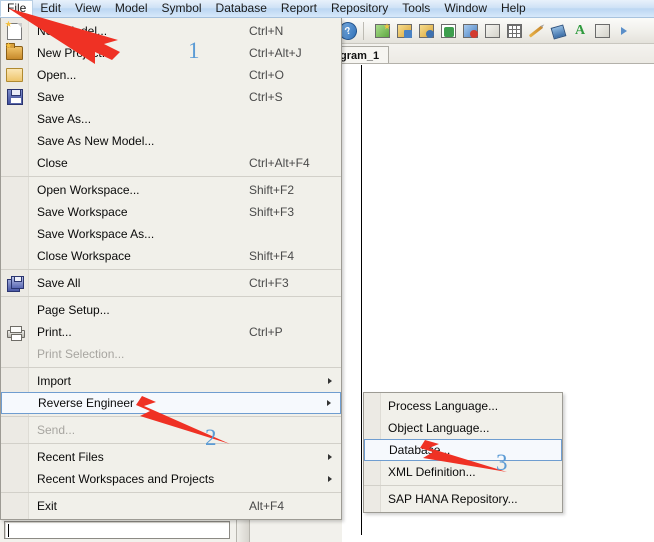 Image resolution: width=654 pixels, height=542 pixels. Describe the element at coordinates (8, 530) in the screenshot. I see `text-caret` at that location.